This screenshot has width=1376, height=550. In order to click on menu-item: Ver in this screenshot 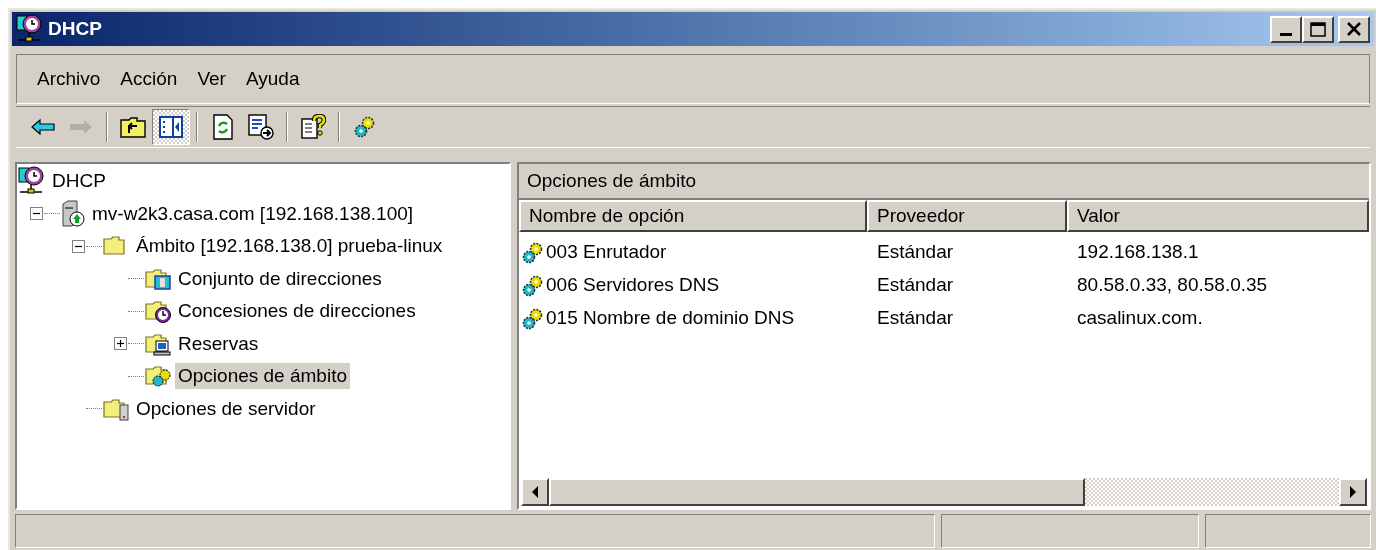, I will do `click(211, 79)`.